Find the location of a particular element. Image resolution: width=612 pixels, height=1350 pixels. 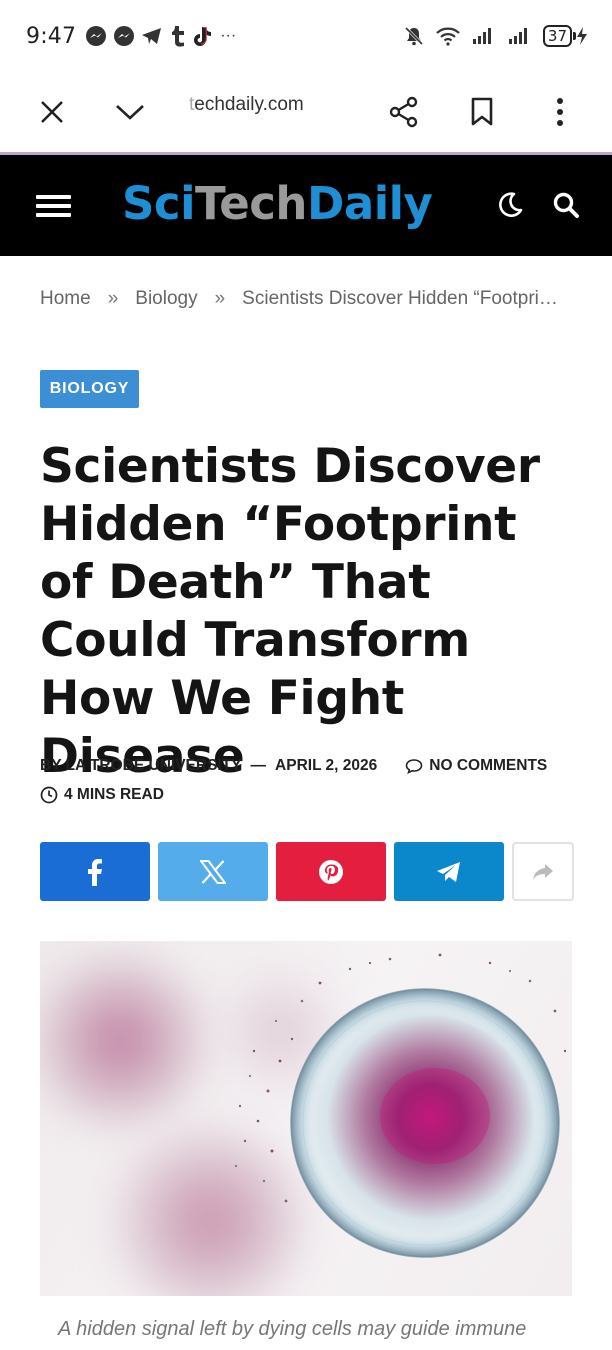

chevron-down-icon is located at coordinates (130, 112).